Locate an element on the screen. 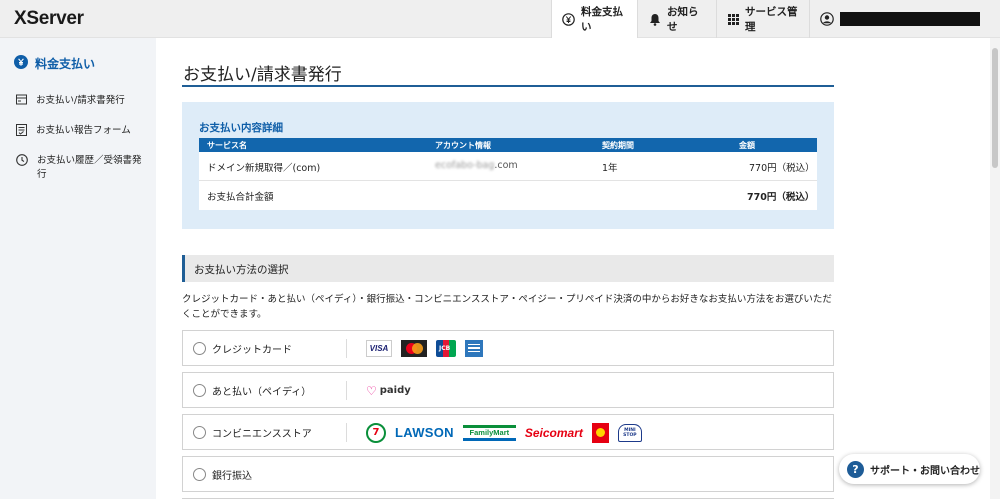 The image size is (1000, 499). radio-convenience-store is located at coordinates (199, 432).